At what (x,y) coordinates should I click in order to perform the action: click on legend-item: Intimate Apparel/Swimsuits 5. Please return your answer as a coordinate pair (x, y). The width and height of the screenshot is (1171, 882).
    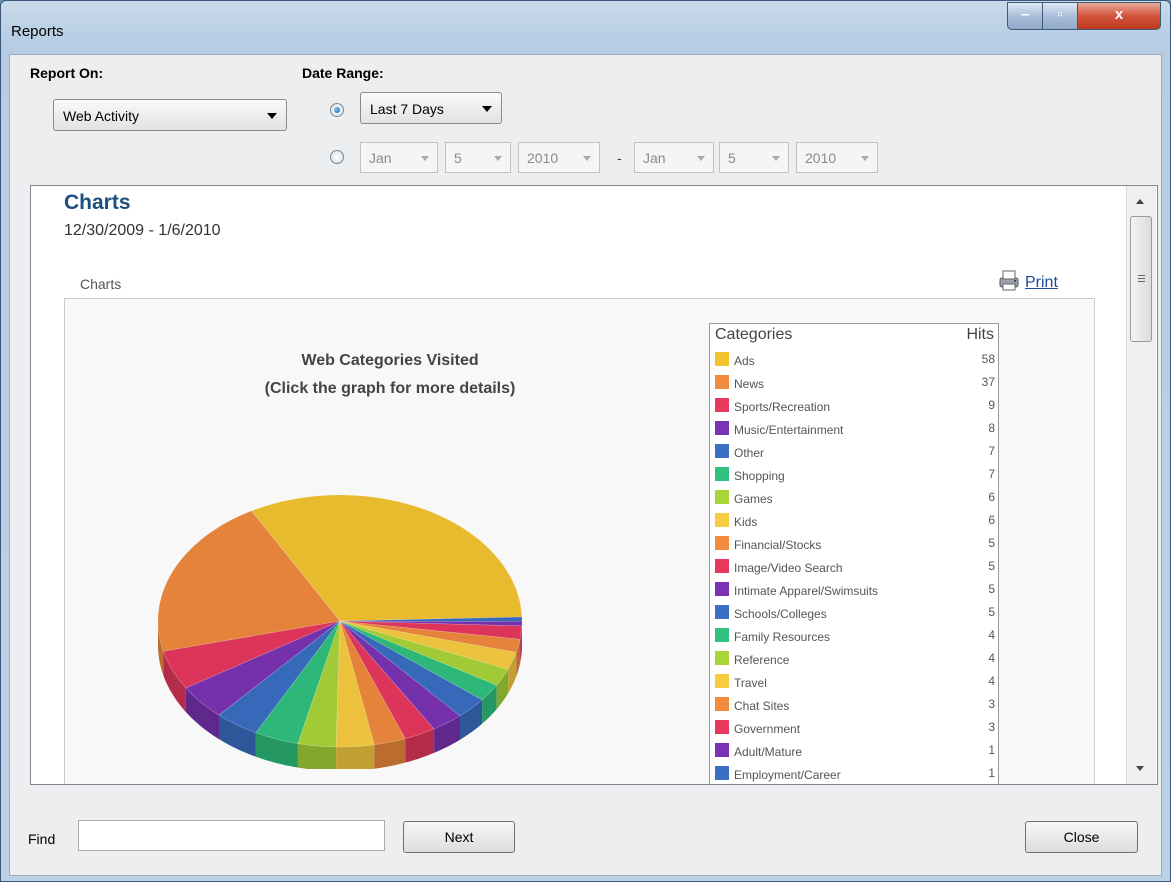
    Looking at the image, I should click on (855, 591).